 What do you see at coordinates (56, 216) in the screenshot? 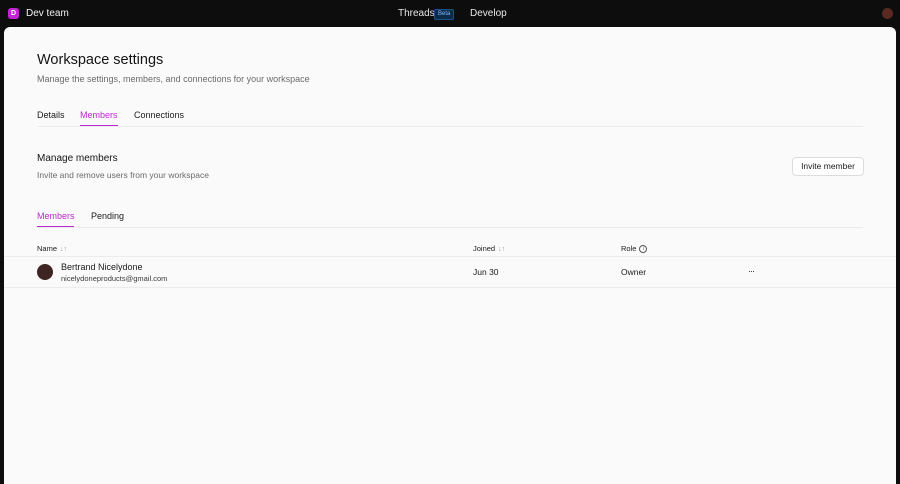
I see `subtab-members: Members` at bounding box center [56, 216].